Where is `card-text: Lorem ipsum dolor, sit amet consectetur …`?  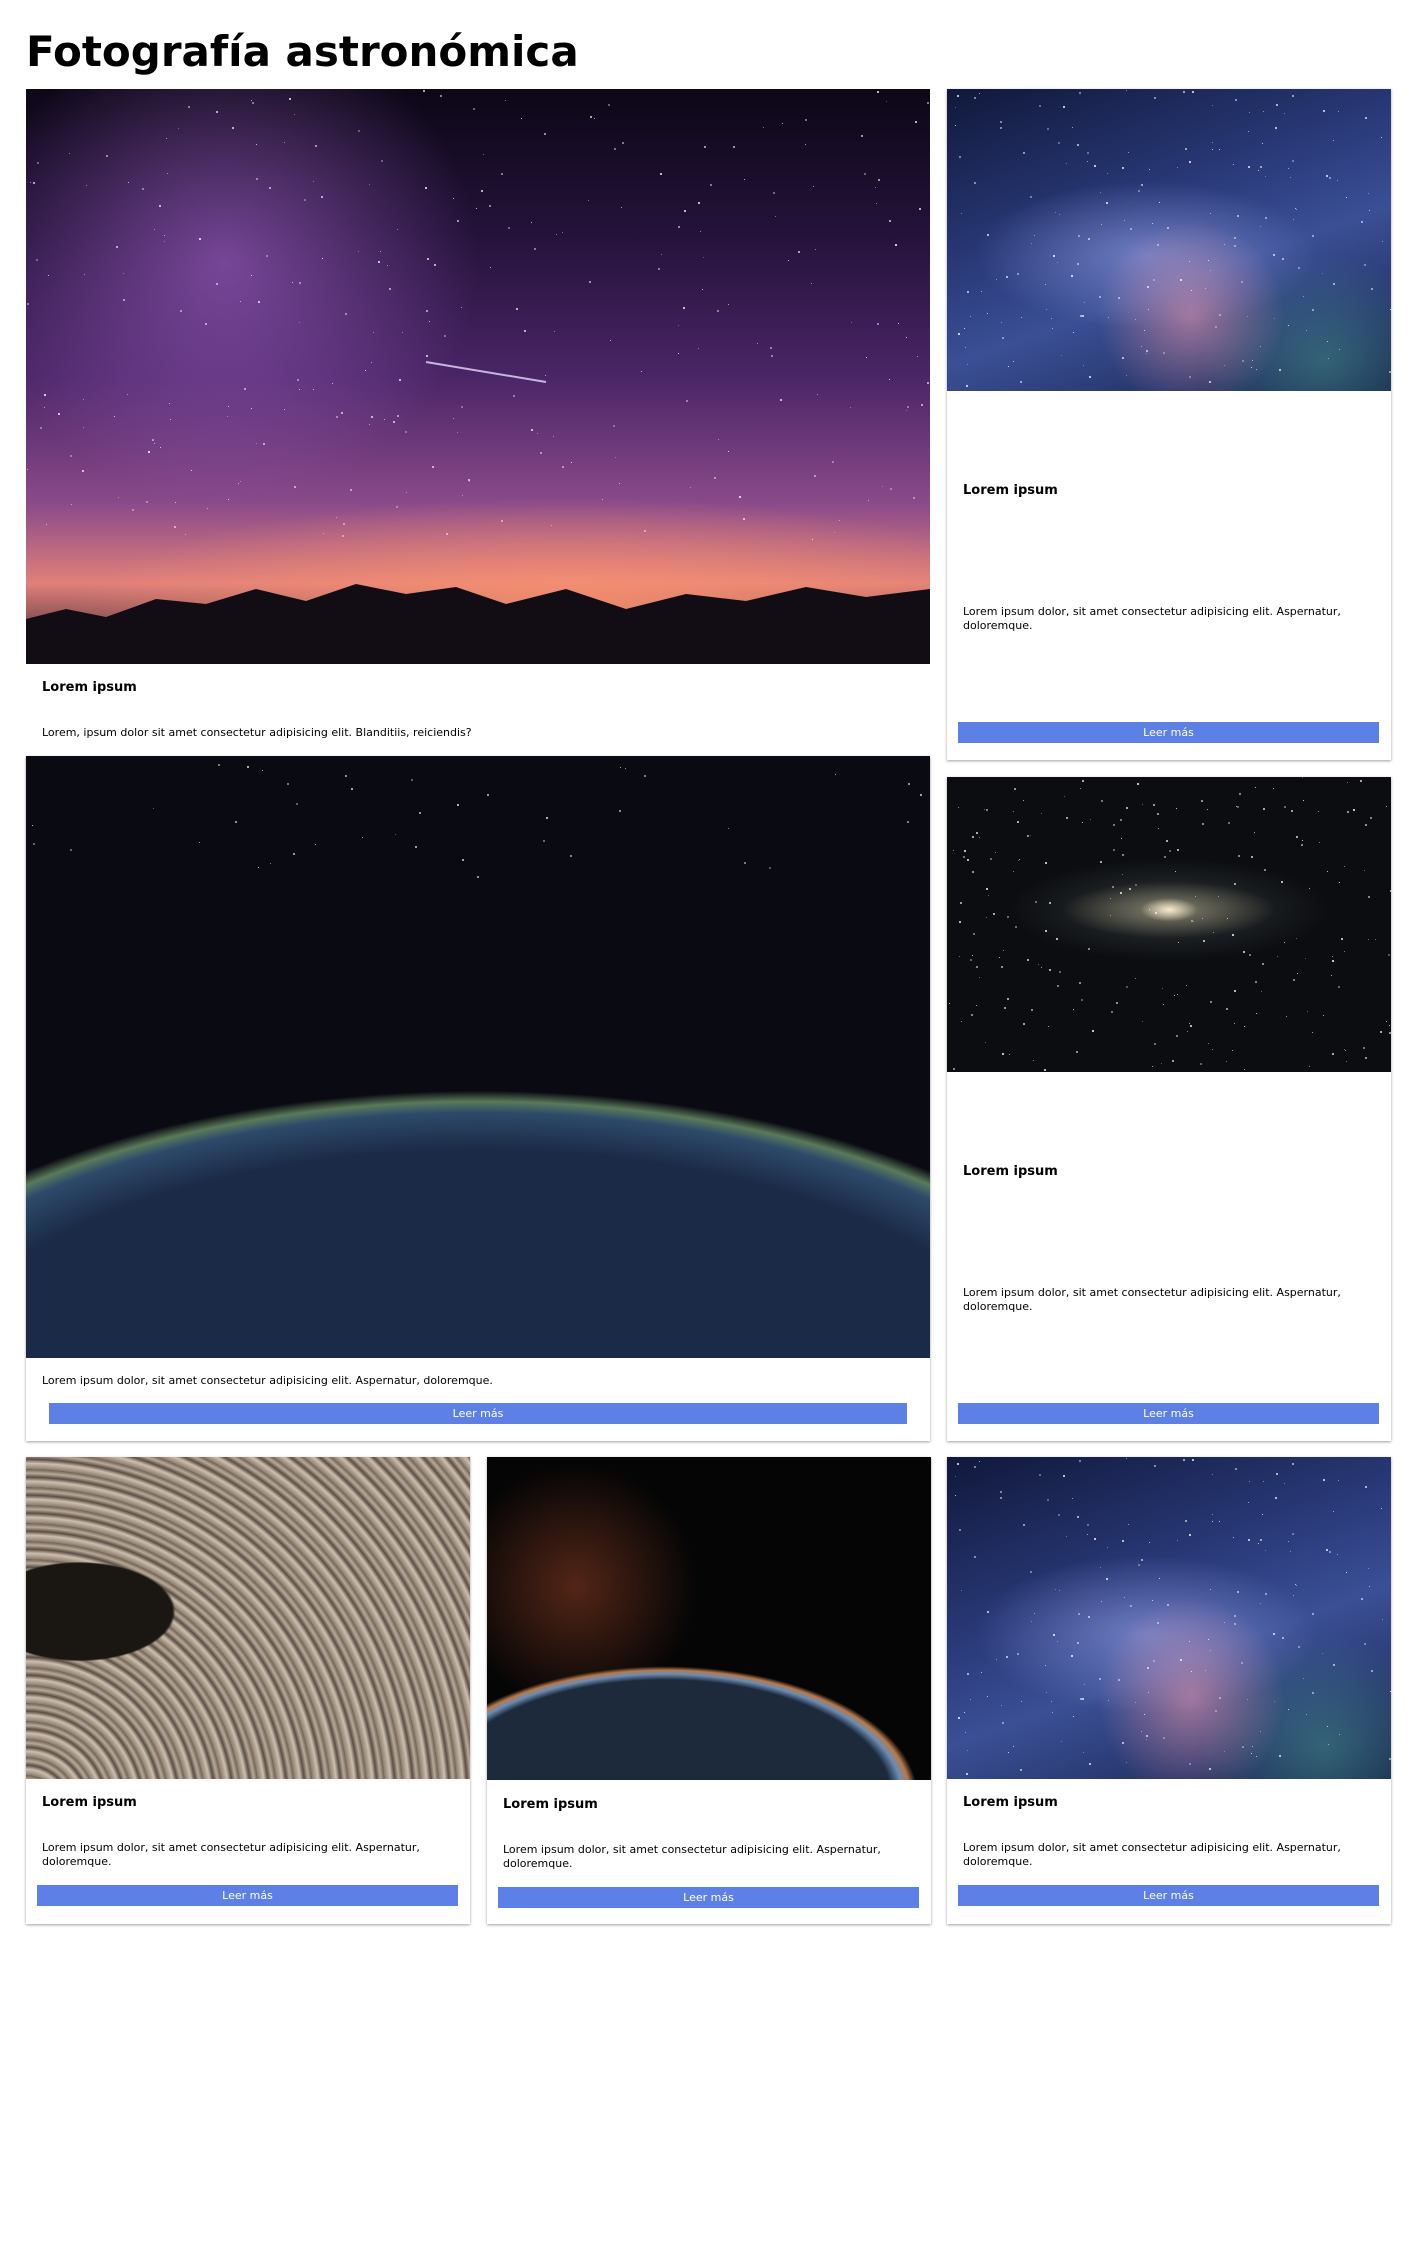 card-text: Lorem ipsum dolor, sit amet consectetur … is located at coordinates (1152, 1854).